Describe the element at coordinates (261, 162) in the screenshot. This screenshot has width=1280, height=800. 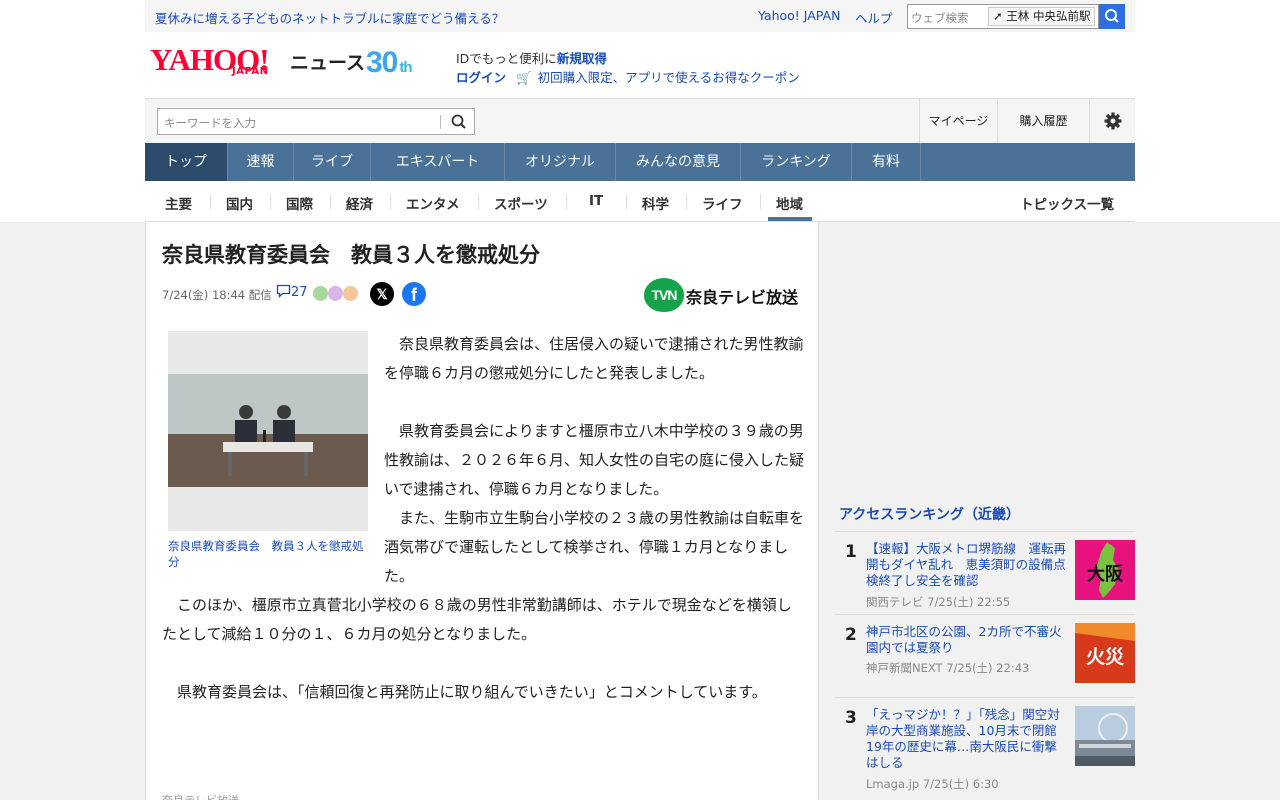
I see `nav-breaking: 速報` at that location.